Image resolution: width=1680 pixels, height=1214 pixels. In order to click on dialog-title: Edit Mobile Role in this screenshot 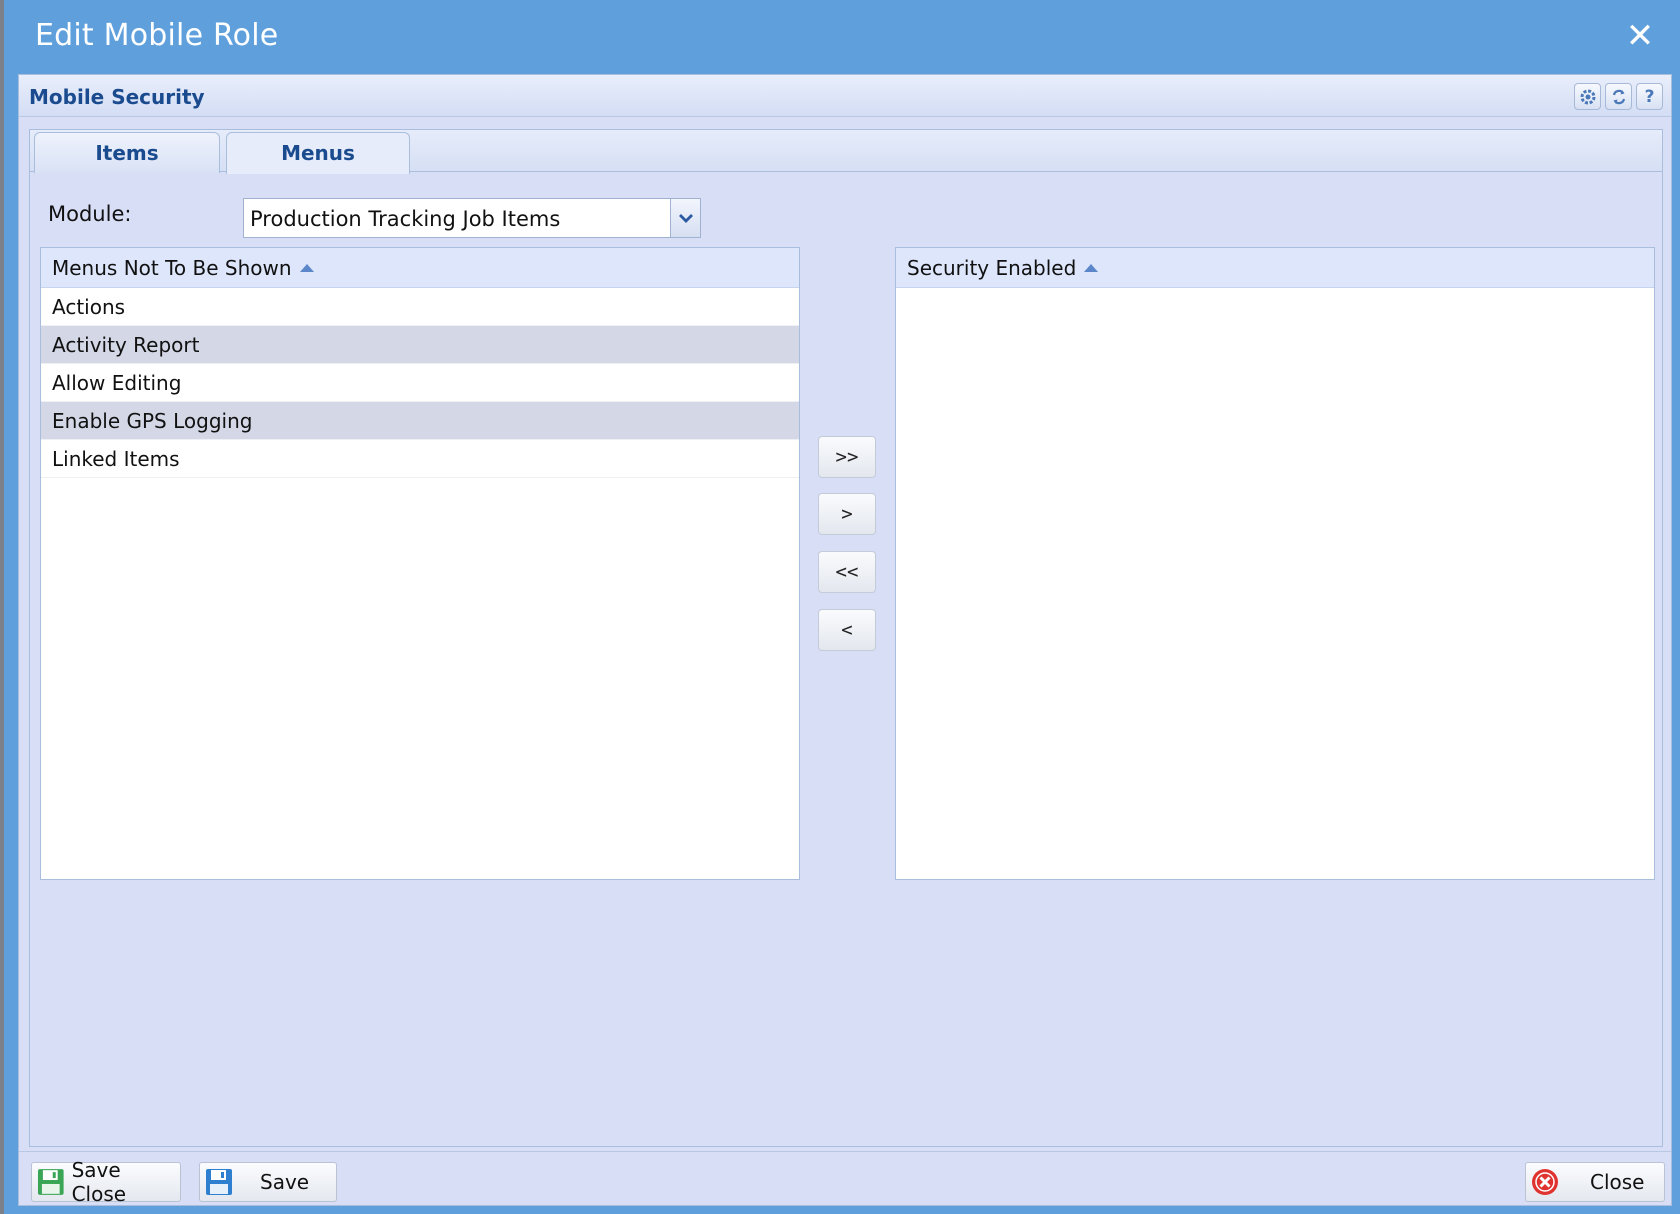, I will do `click(157, 35)`.